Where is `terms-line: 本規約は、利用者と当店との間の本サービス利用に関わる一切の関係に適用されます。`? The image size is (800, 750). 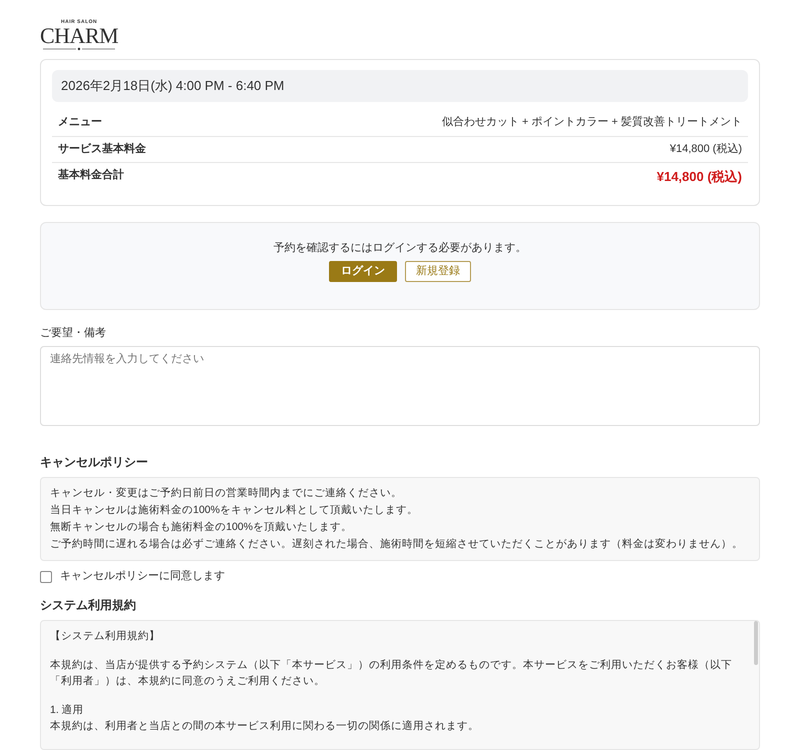 terms-line: 本規約は、利用者と当店との間の本サービス利用に関わる一切の関係に適用されます。 is located at coordinates (265, 726).